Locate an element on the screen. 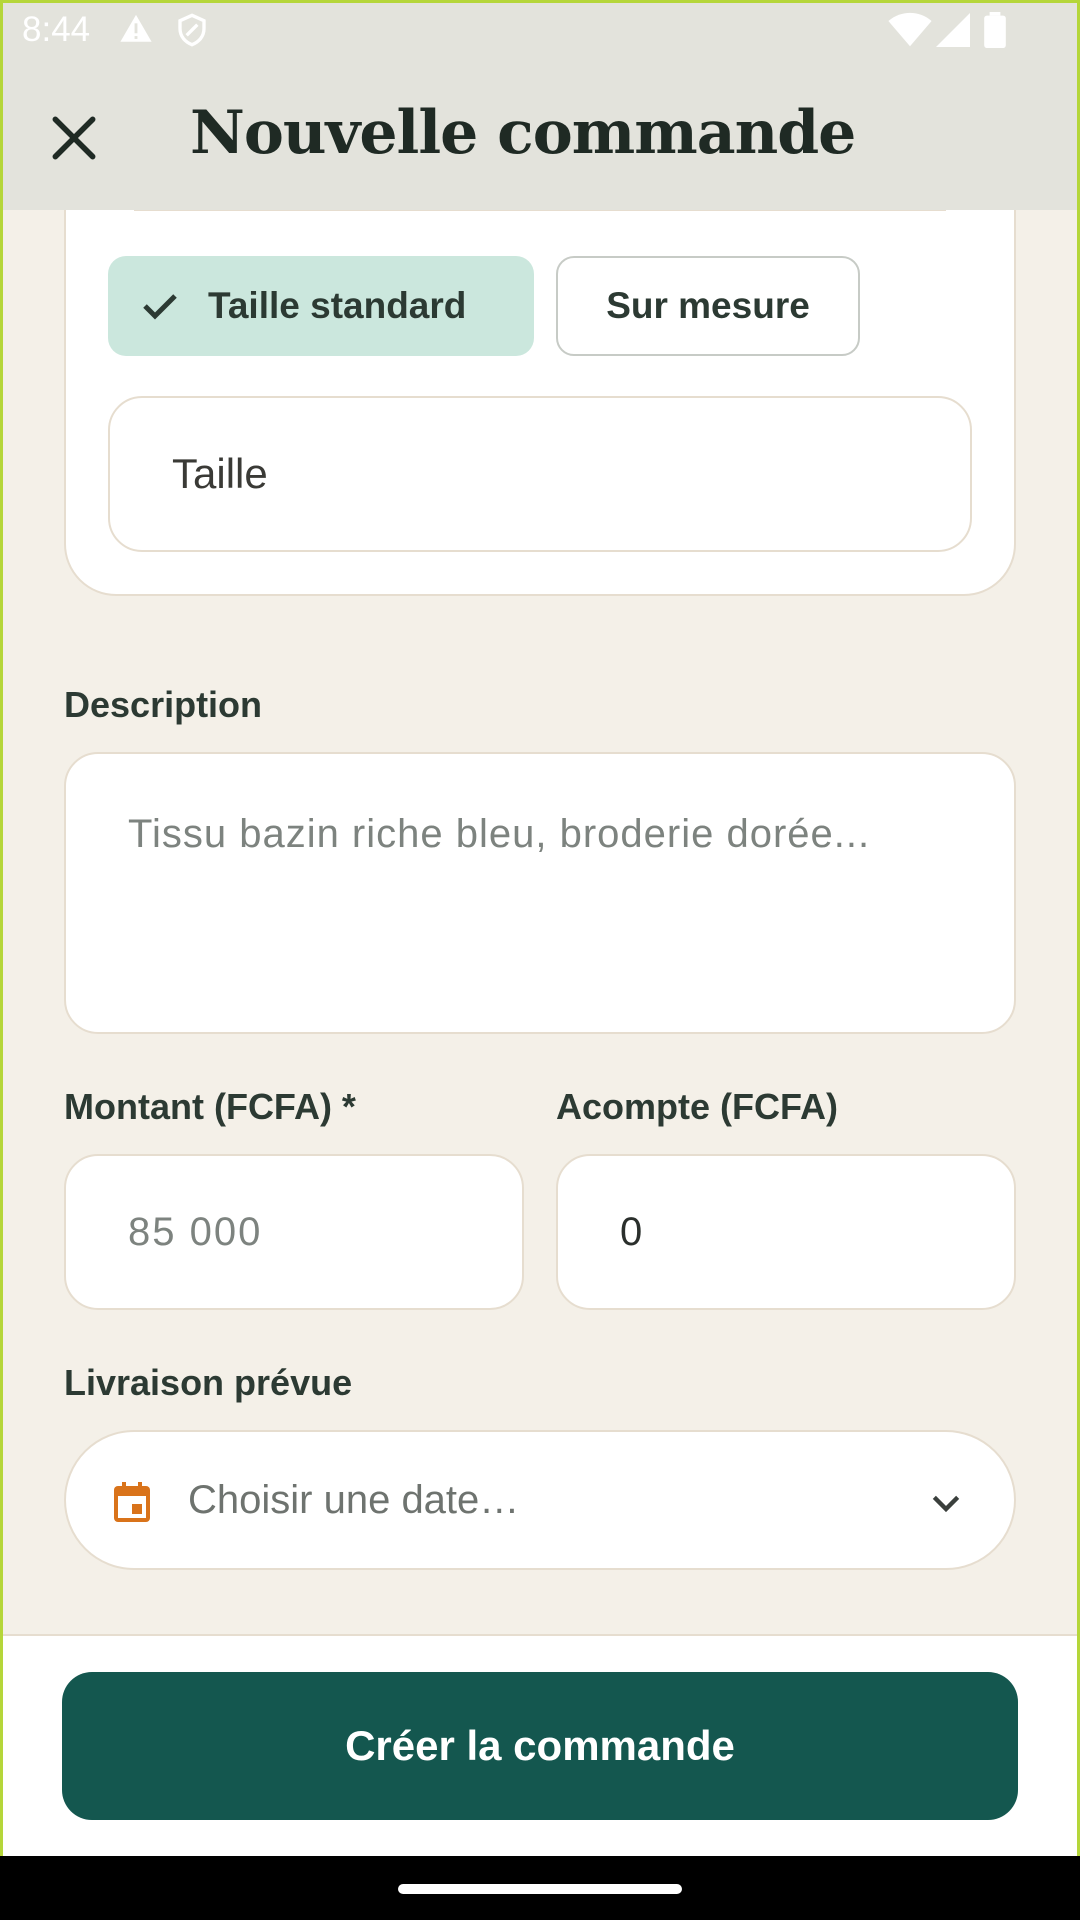 This screenshot has width=1080, height=1920. check-icon is located at coordinates (160, 307).